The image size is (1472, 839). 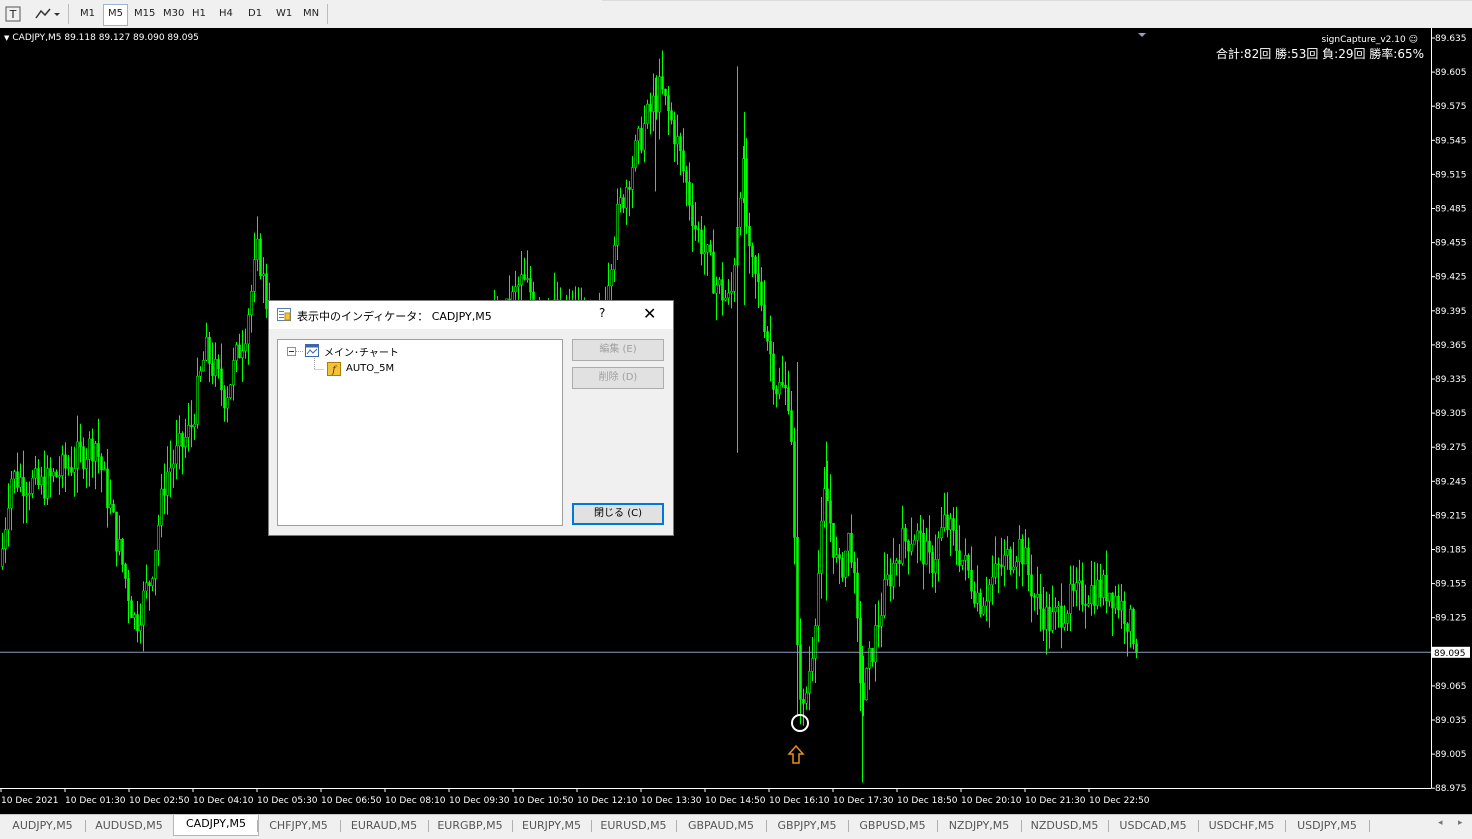 I want to click on indicator-tree: メイン･チャート f AUTO_5M, so click(x=420, y=432).